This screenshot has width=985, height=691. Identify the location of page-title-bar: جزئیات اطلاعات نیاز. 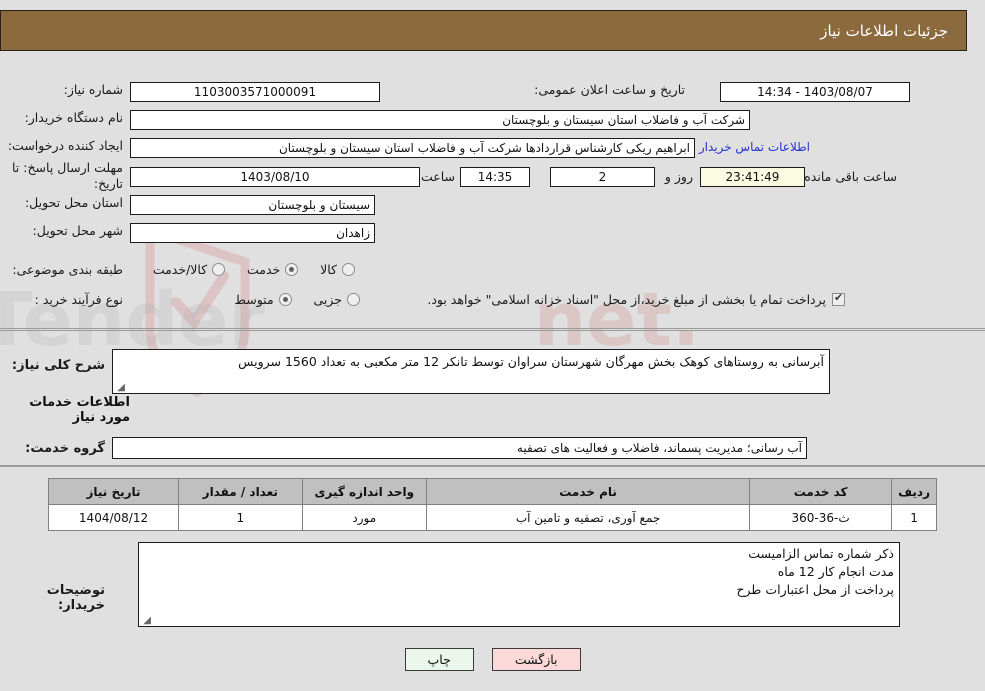
(483, 30).